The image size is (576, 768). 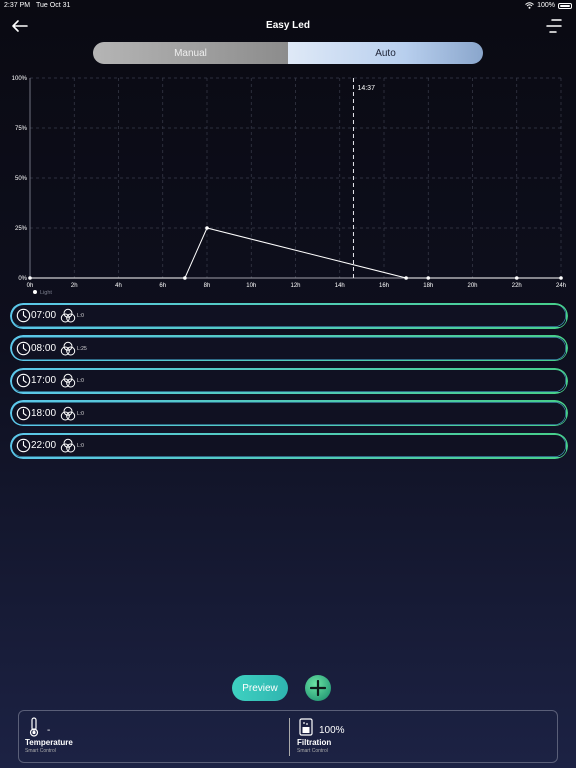 What do you see at coordinates (288, 445) in the screenshot?
I see `schedule-row: 22:00 L:0` at bounding box center [288, 445].